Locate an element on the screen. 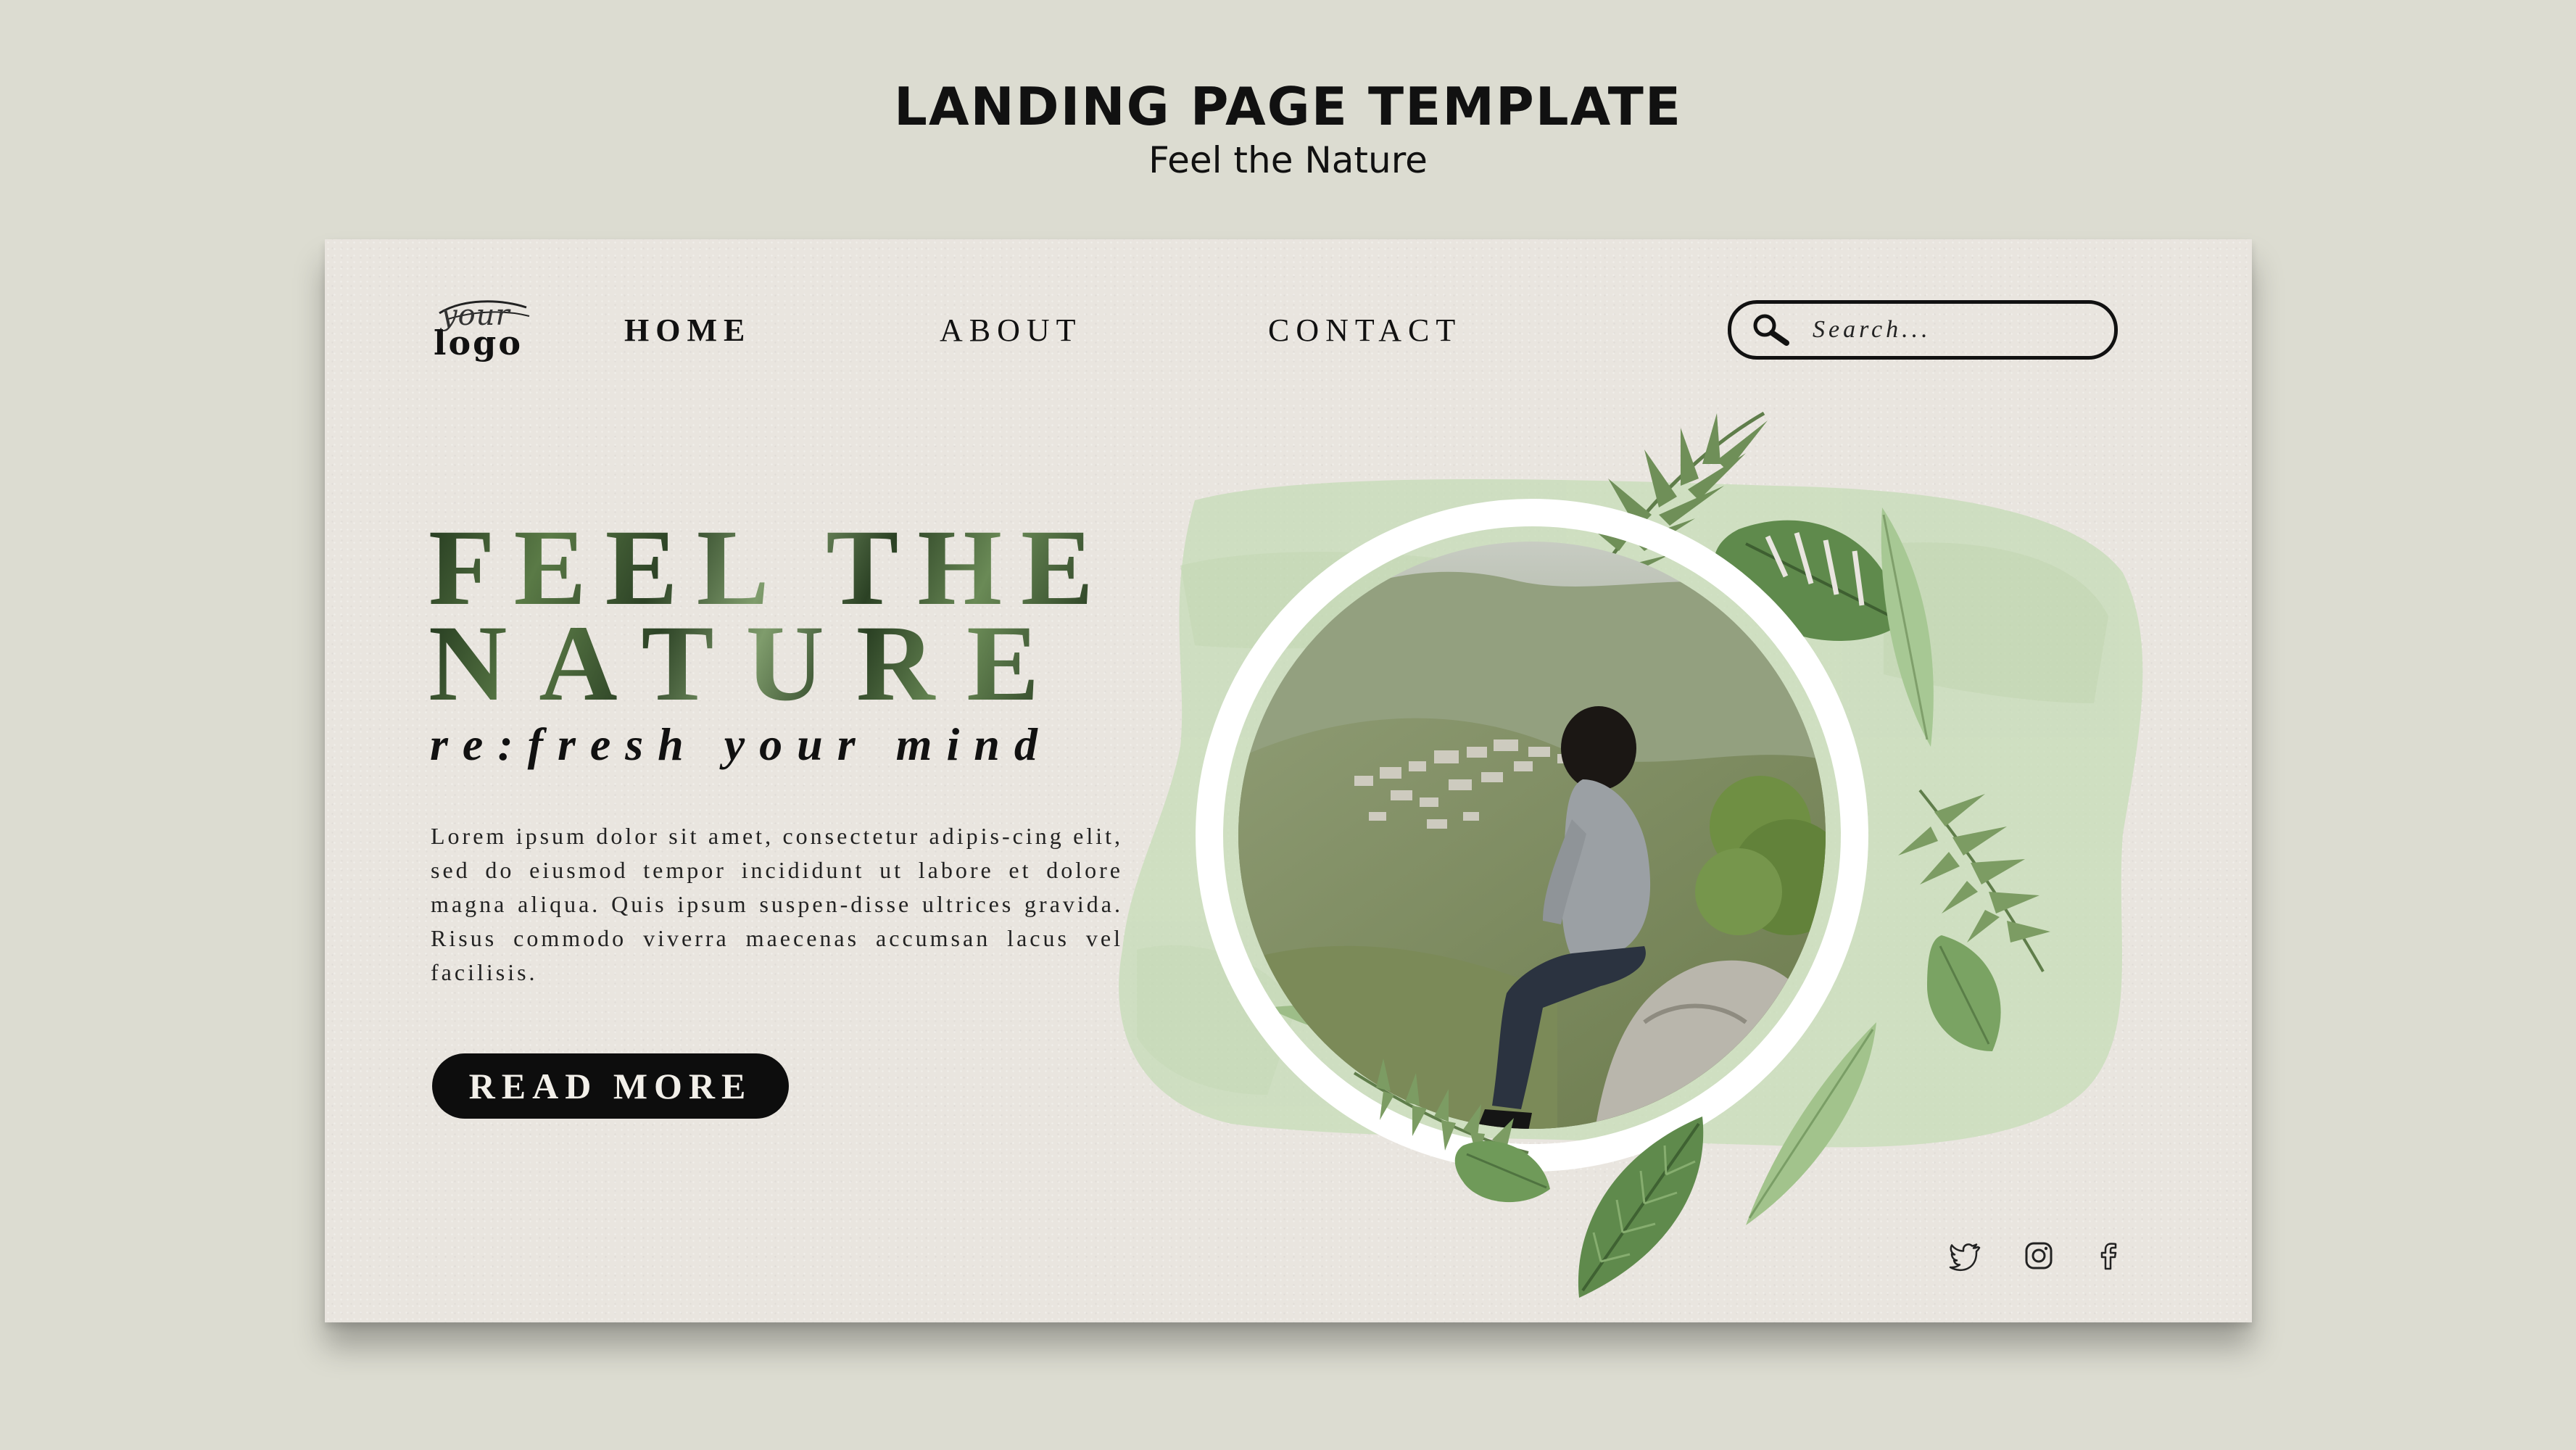 Image resolution: width=2576 pixels, height=1450 pixels. instagram-icon is located at coordinates (2039, 1255).